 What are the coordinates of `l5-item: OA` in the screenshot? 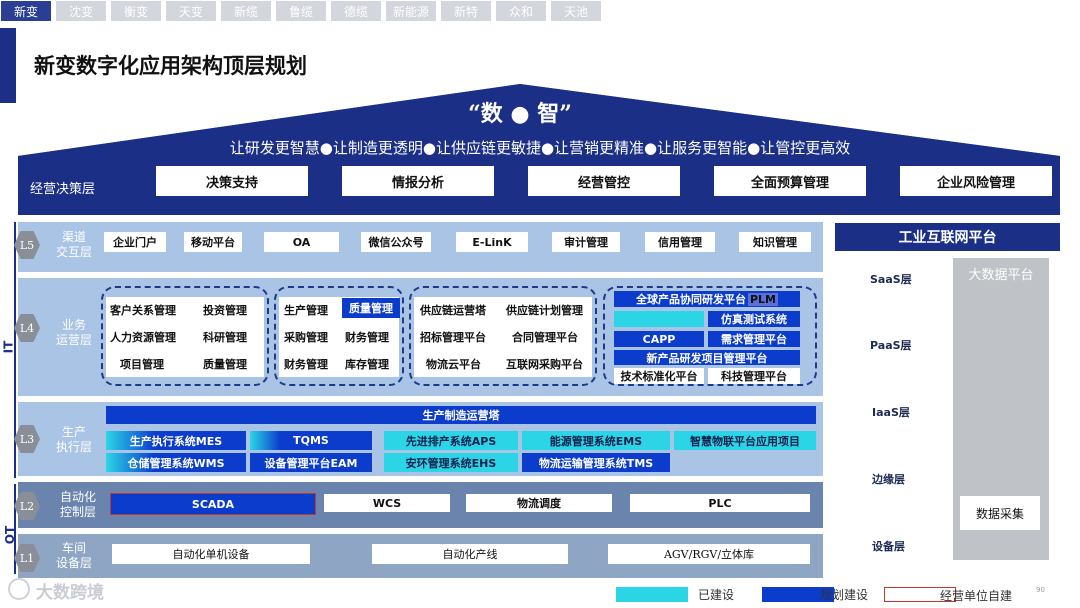 It's located at (301, 242).